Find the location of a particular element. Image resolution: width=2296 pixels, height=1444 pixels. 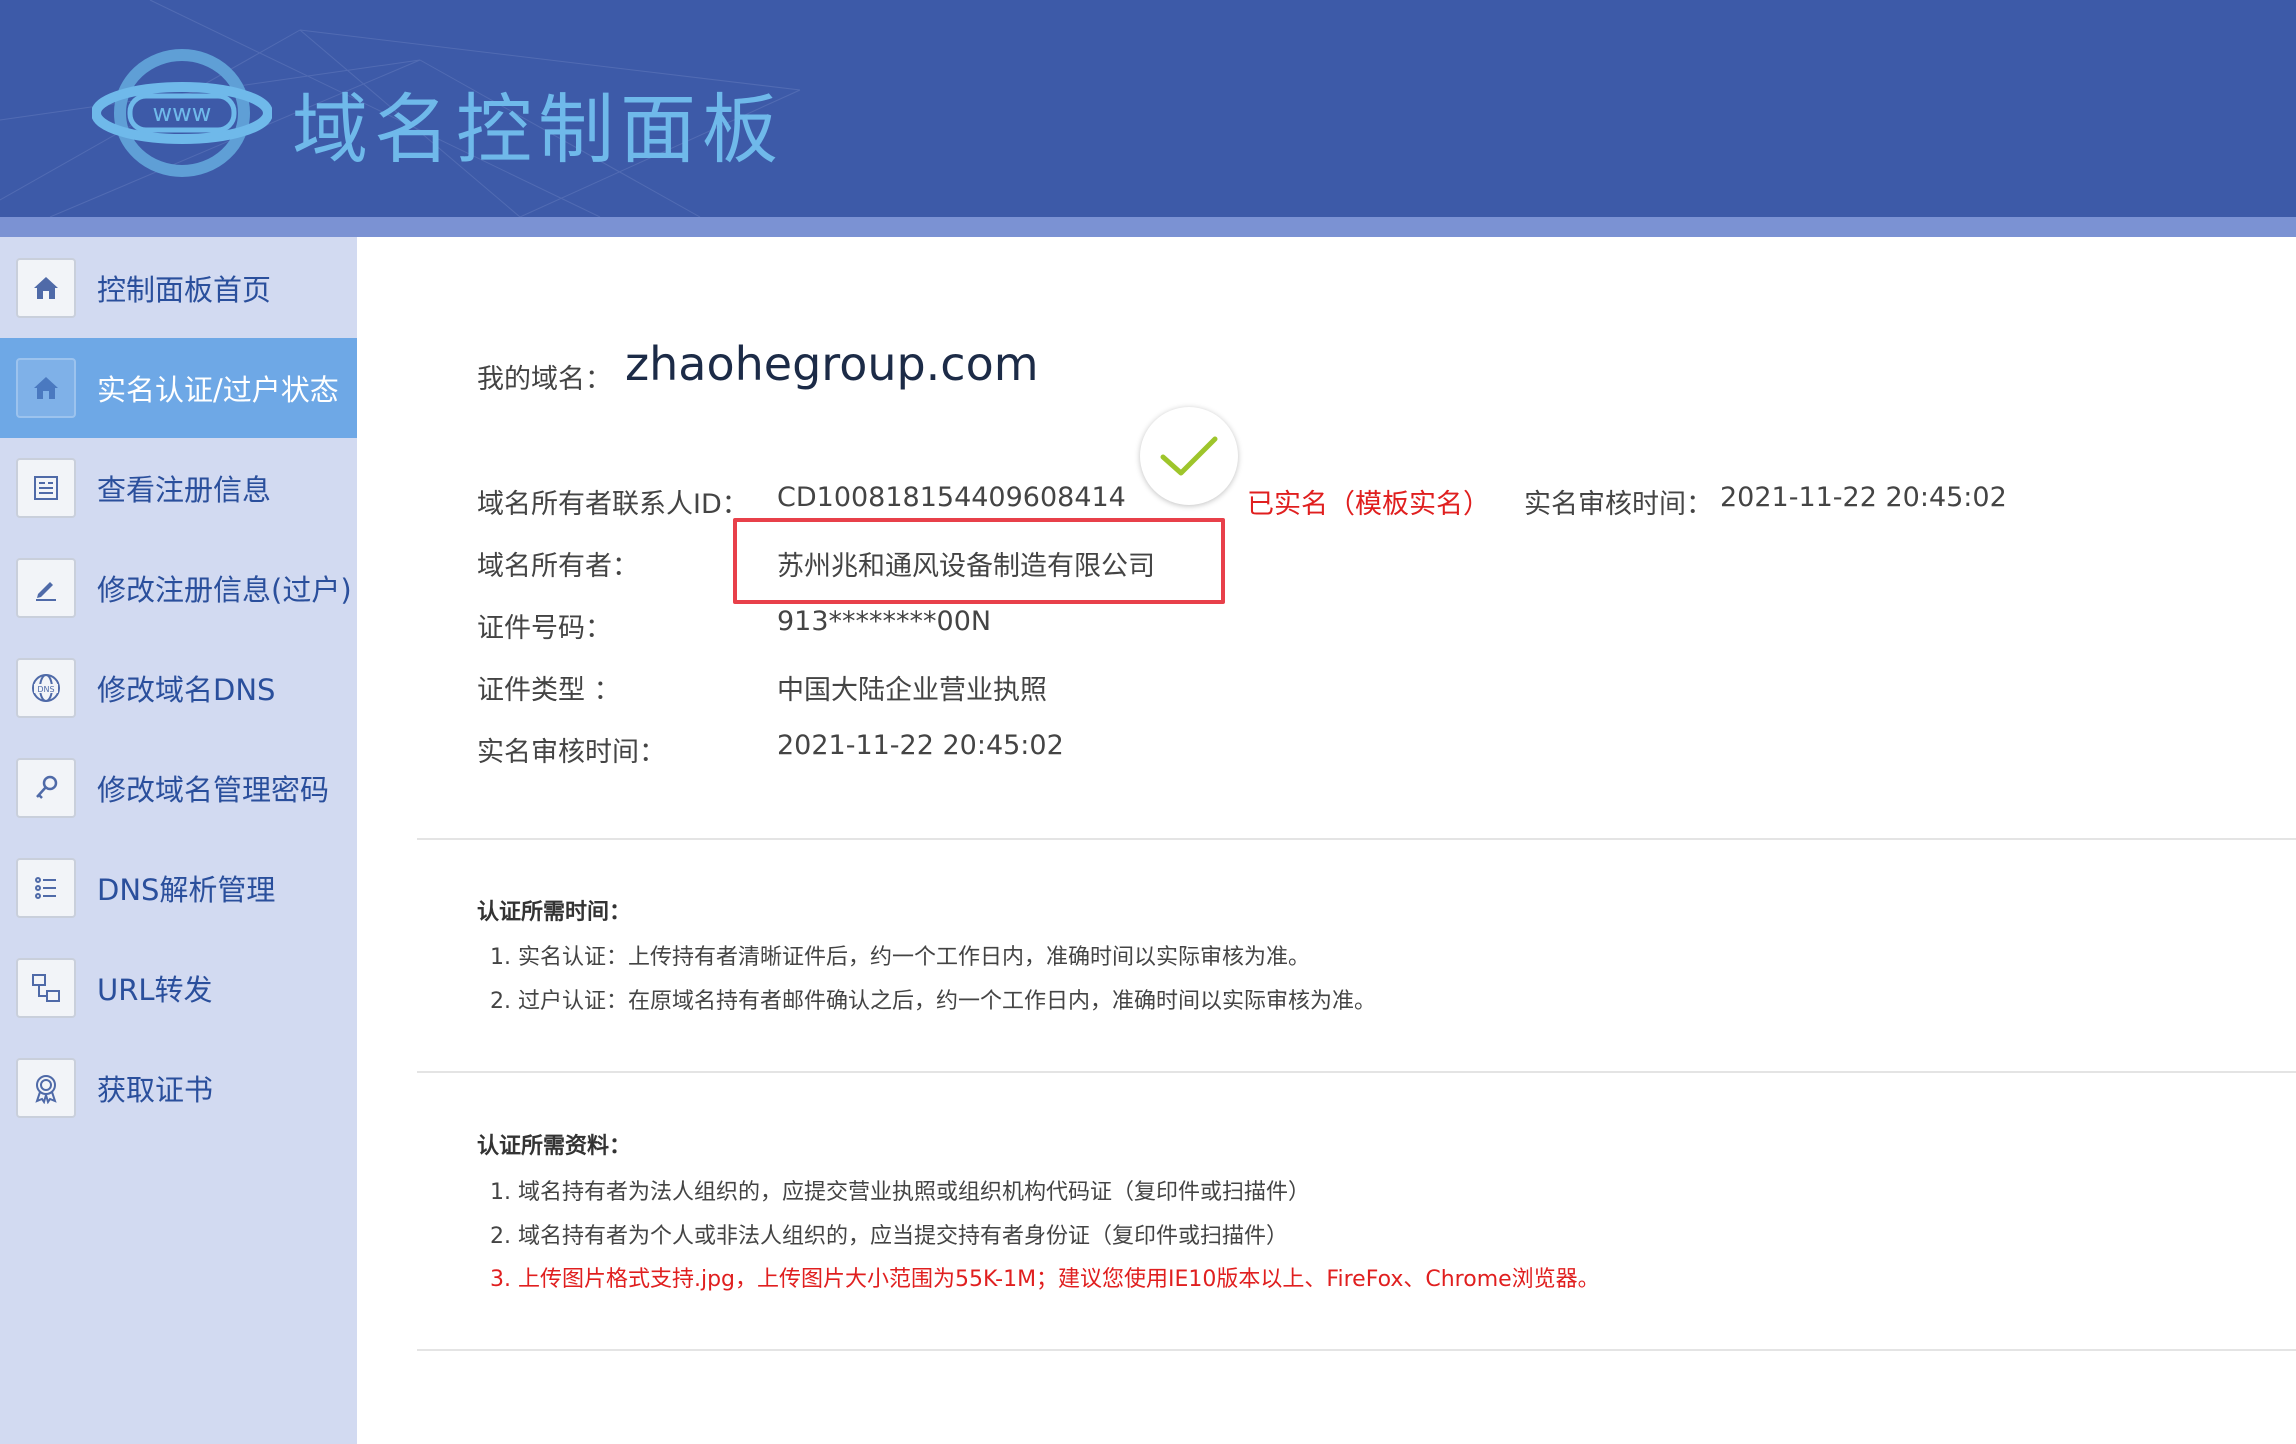

sidebar-item-label: 控制面板首页 is located at coordinates (184, 290).